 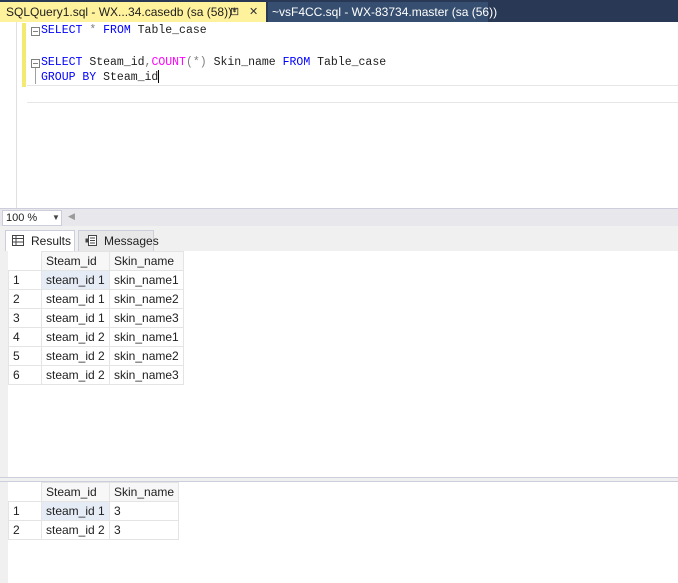 I want to click on table-row: 2 steam_id 2 3, so click(x=94, y=530).